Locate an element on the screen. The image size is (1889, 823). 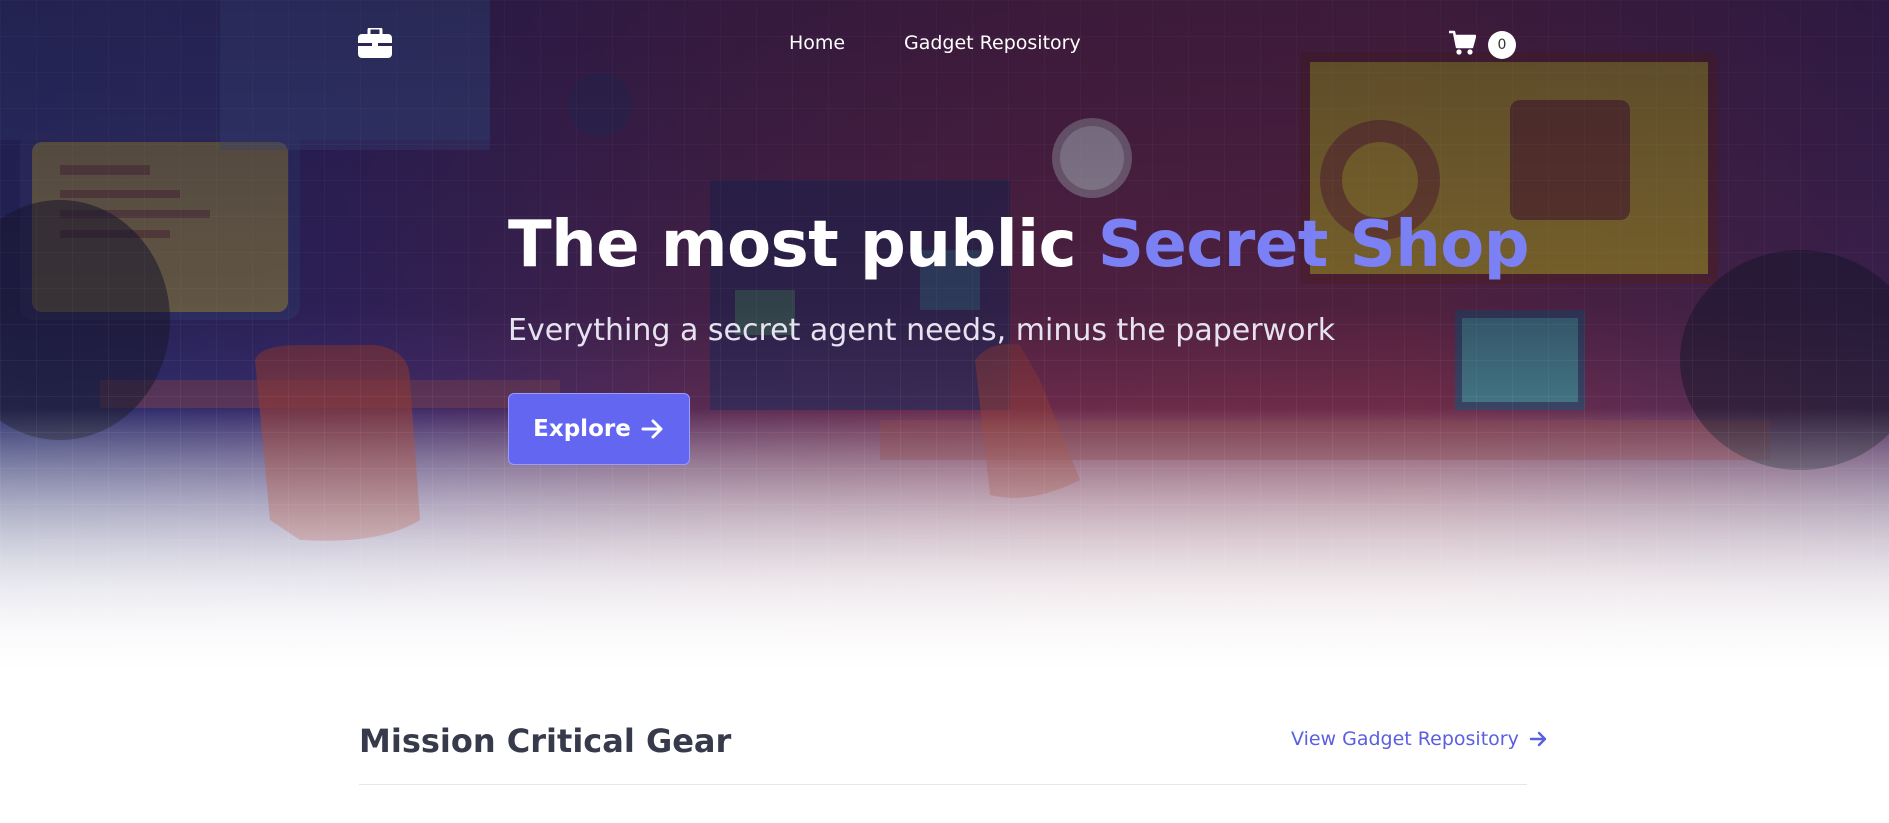
shopping-cart-icon is located at coordinates (1462, 42).